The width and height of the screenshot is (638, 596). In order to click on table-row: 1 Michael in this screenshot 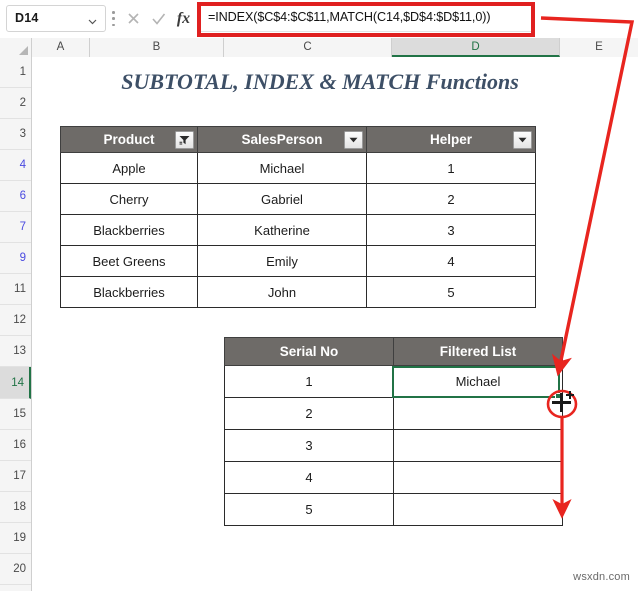, I will do `click(393, 381)`.